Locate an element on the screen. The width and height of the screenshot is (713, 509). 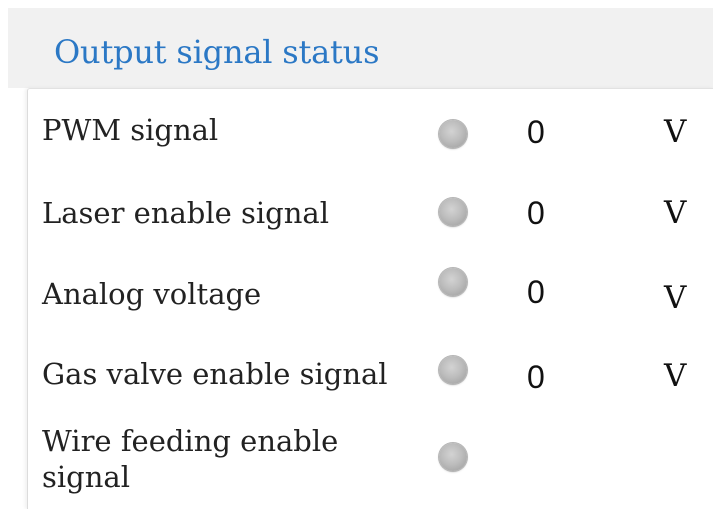
signal-label-gas-valve-enable: Gas valve enable signal is located at coordinates (215, 374).